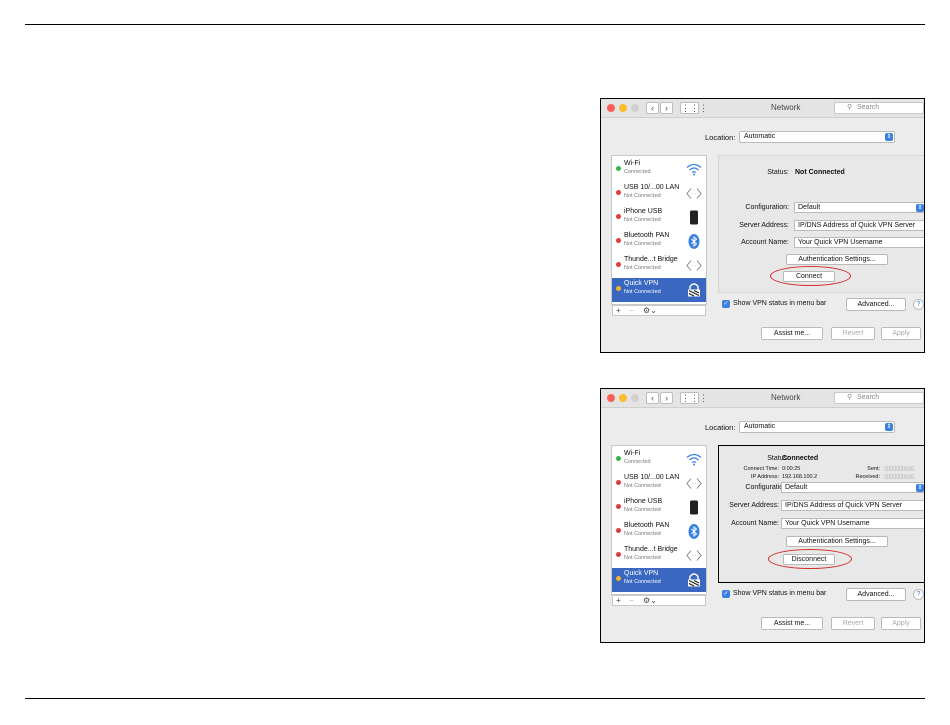 This screenshot has height=725, width=950. I want to click on service-status: Connected, so click(637, 172).